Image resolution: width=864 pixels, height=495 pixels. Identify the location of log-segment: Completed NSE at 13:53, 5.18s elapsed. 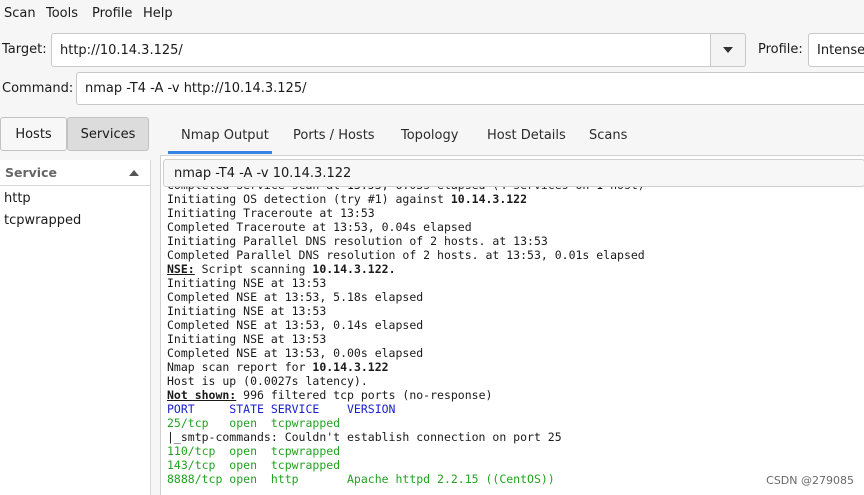
(295, 297).